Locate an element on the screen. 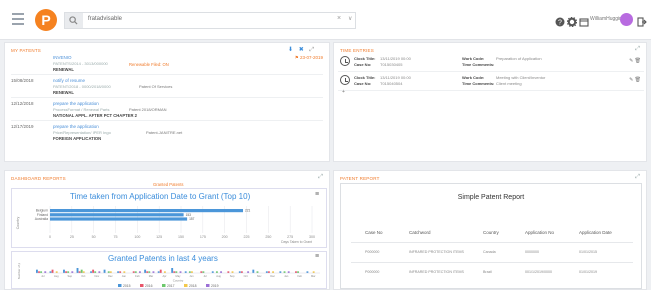  y-axis-label: Number of pats is located at coordinates (19, 271).